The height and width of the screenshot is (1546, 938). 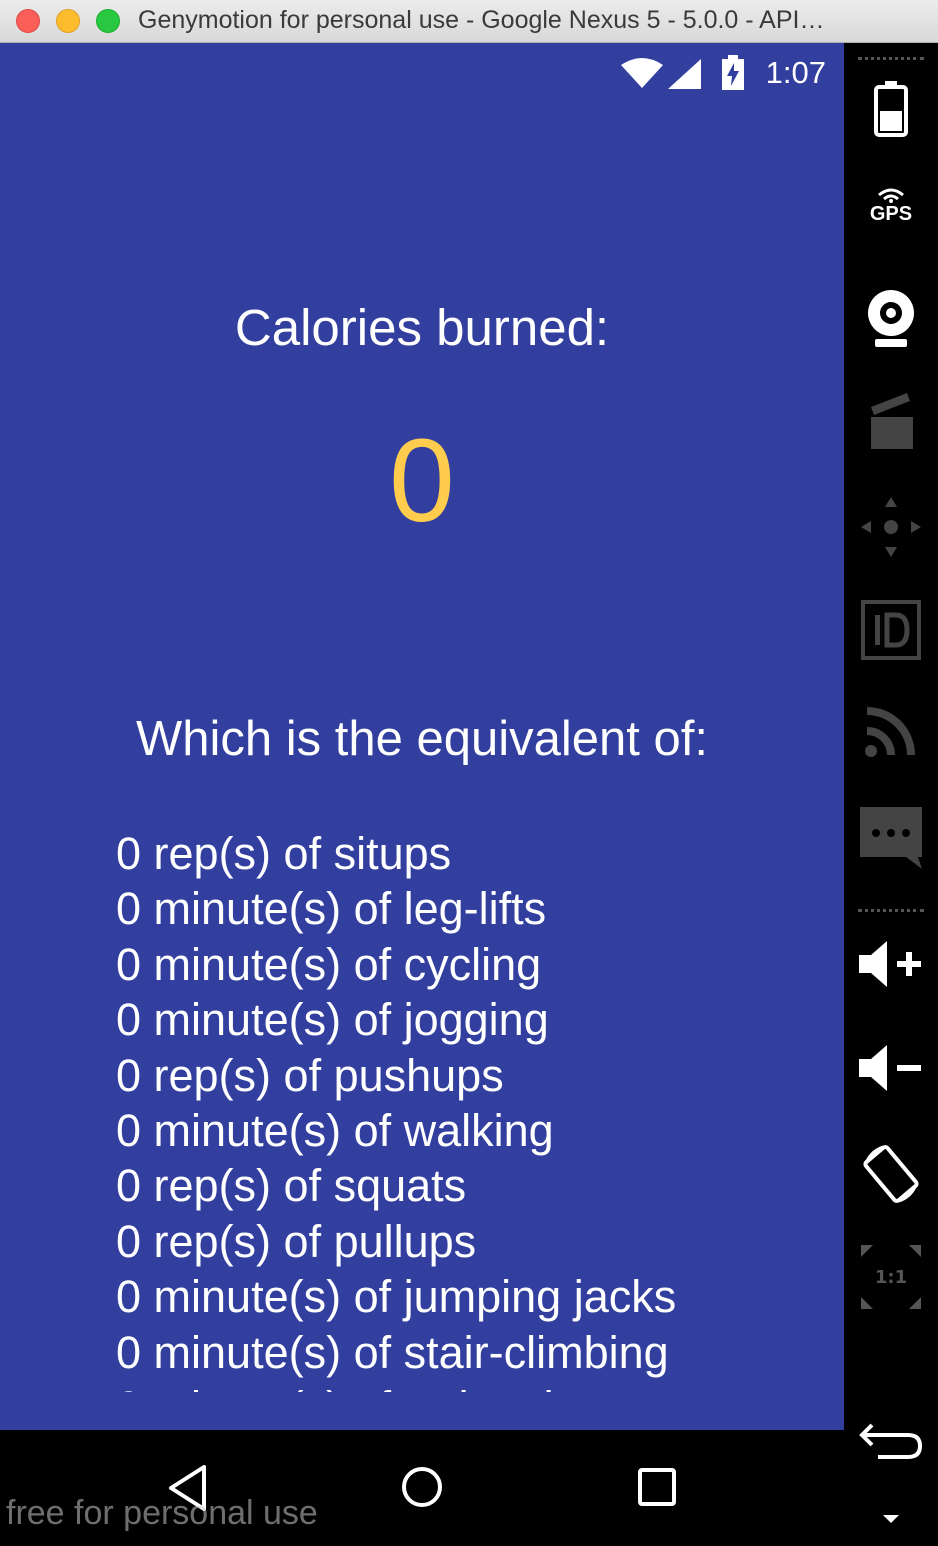 What do you see at coordinates (733, 72) in the screenshot?
I see `battery-charging-icon` at bounding box center [733, 72].